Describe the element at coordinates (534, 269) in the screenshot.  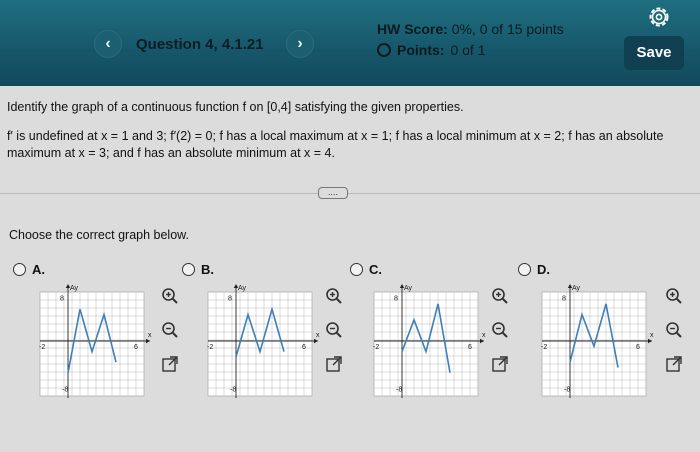
I see `option-d: D.` at that location.